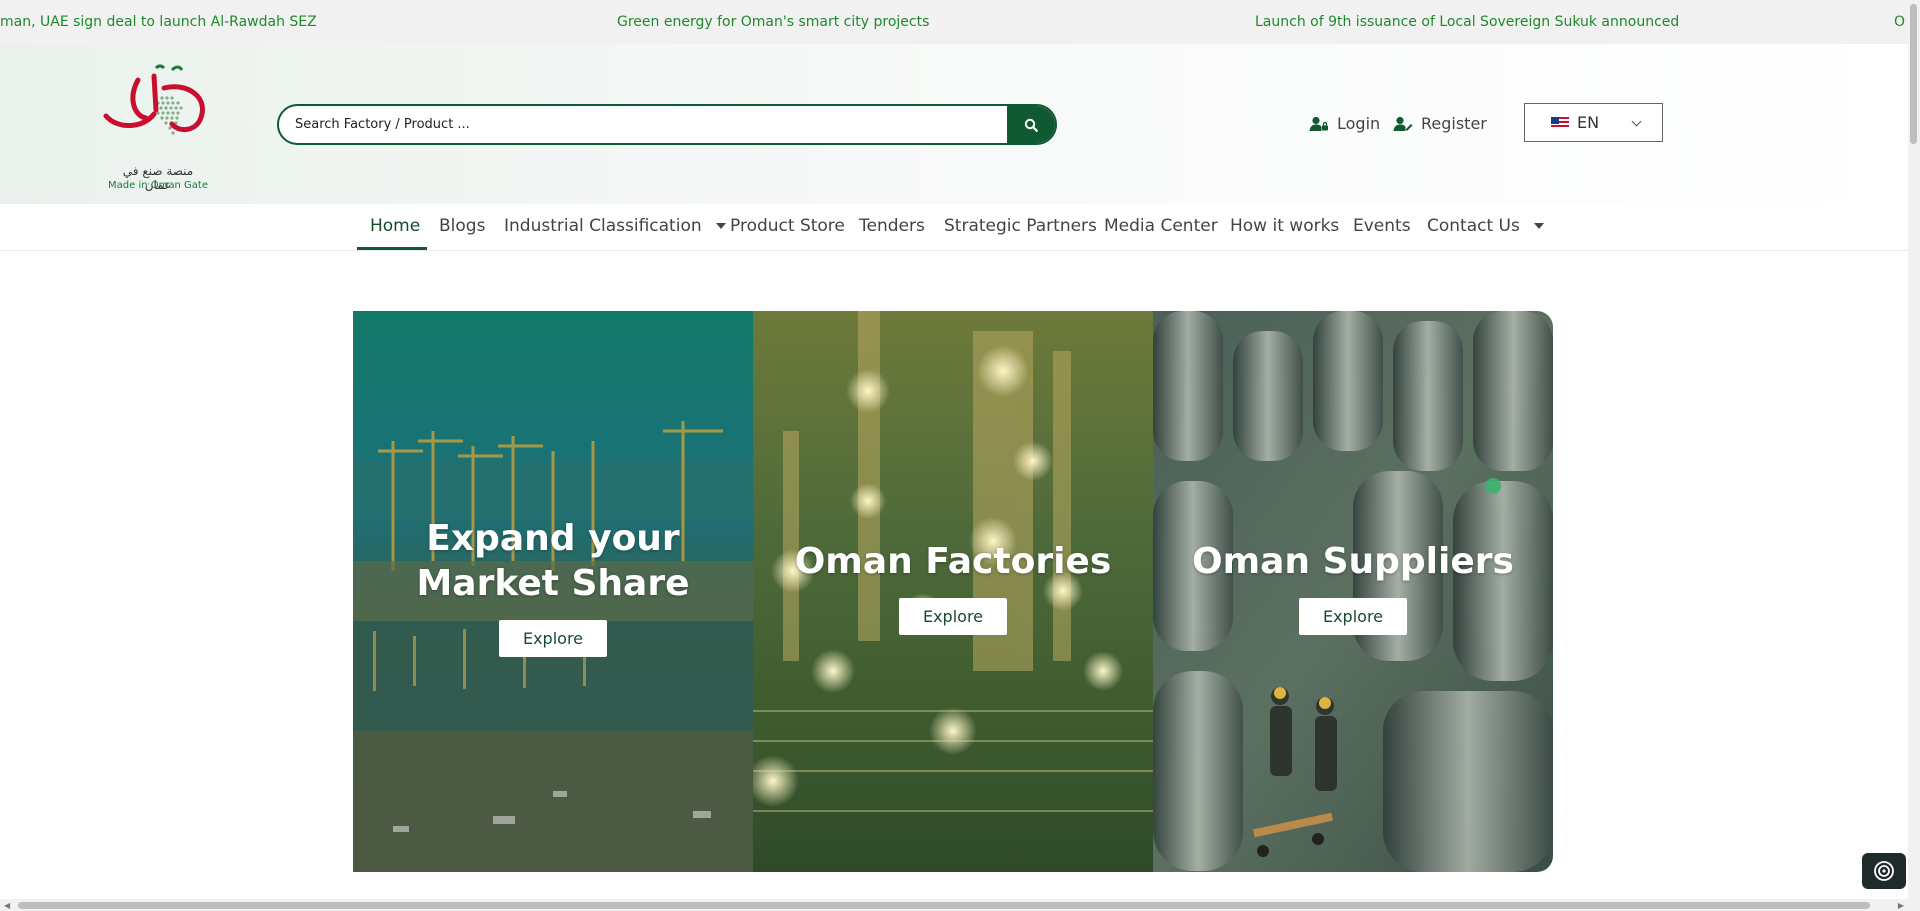  What do you see at coordinates (643, 124) in the screenshot?
I see `search-input` at bounding box center [643, 124].